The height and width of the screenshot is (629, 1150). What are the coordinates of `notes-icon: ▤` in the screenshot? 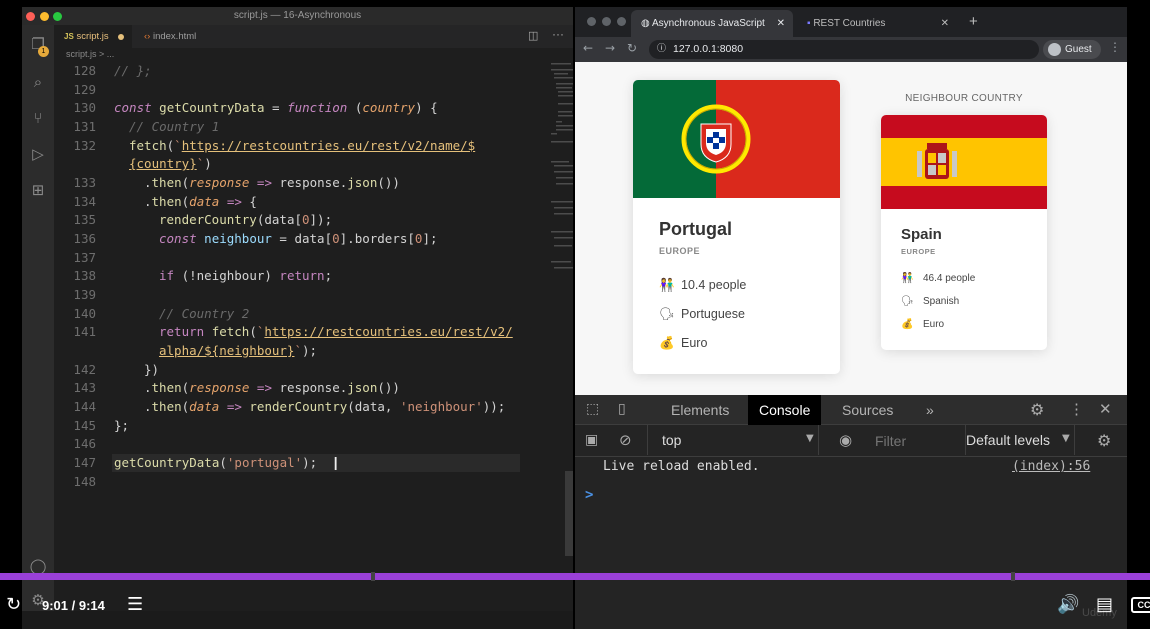 It's located at (1104, 604).